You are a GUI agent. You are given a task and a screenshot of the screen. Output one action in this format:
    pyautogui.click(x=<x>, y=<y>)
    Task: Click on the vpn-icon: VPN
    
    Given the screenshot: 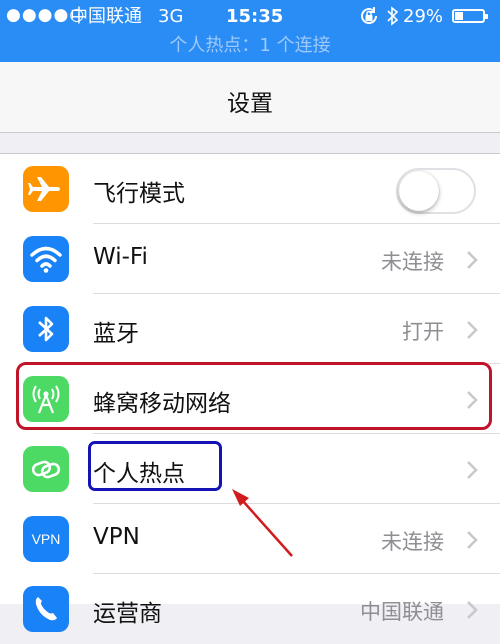 What is the action you would take?
    pyautogui.click(x=46, y=539)
    